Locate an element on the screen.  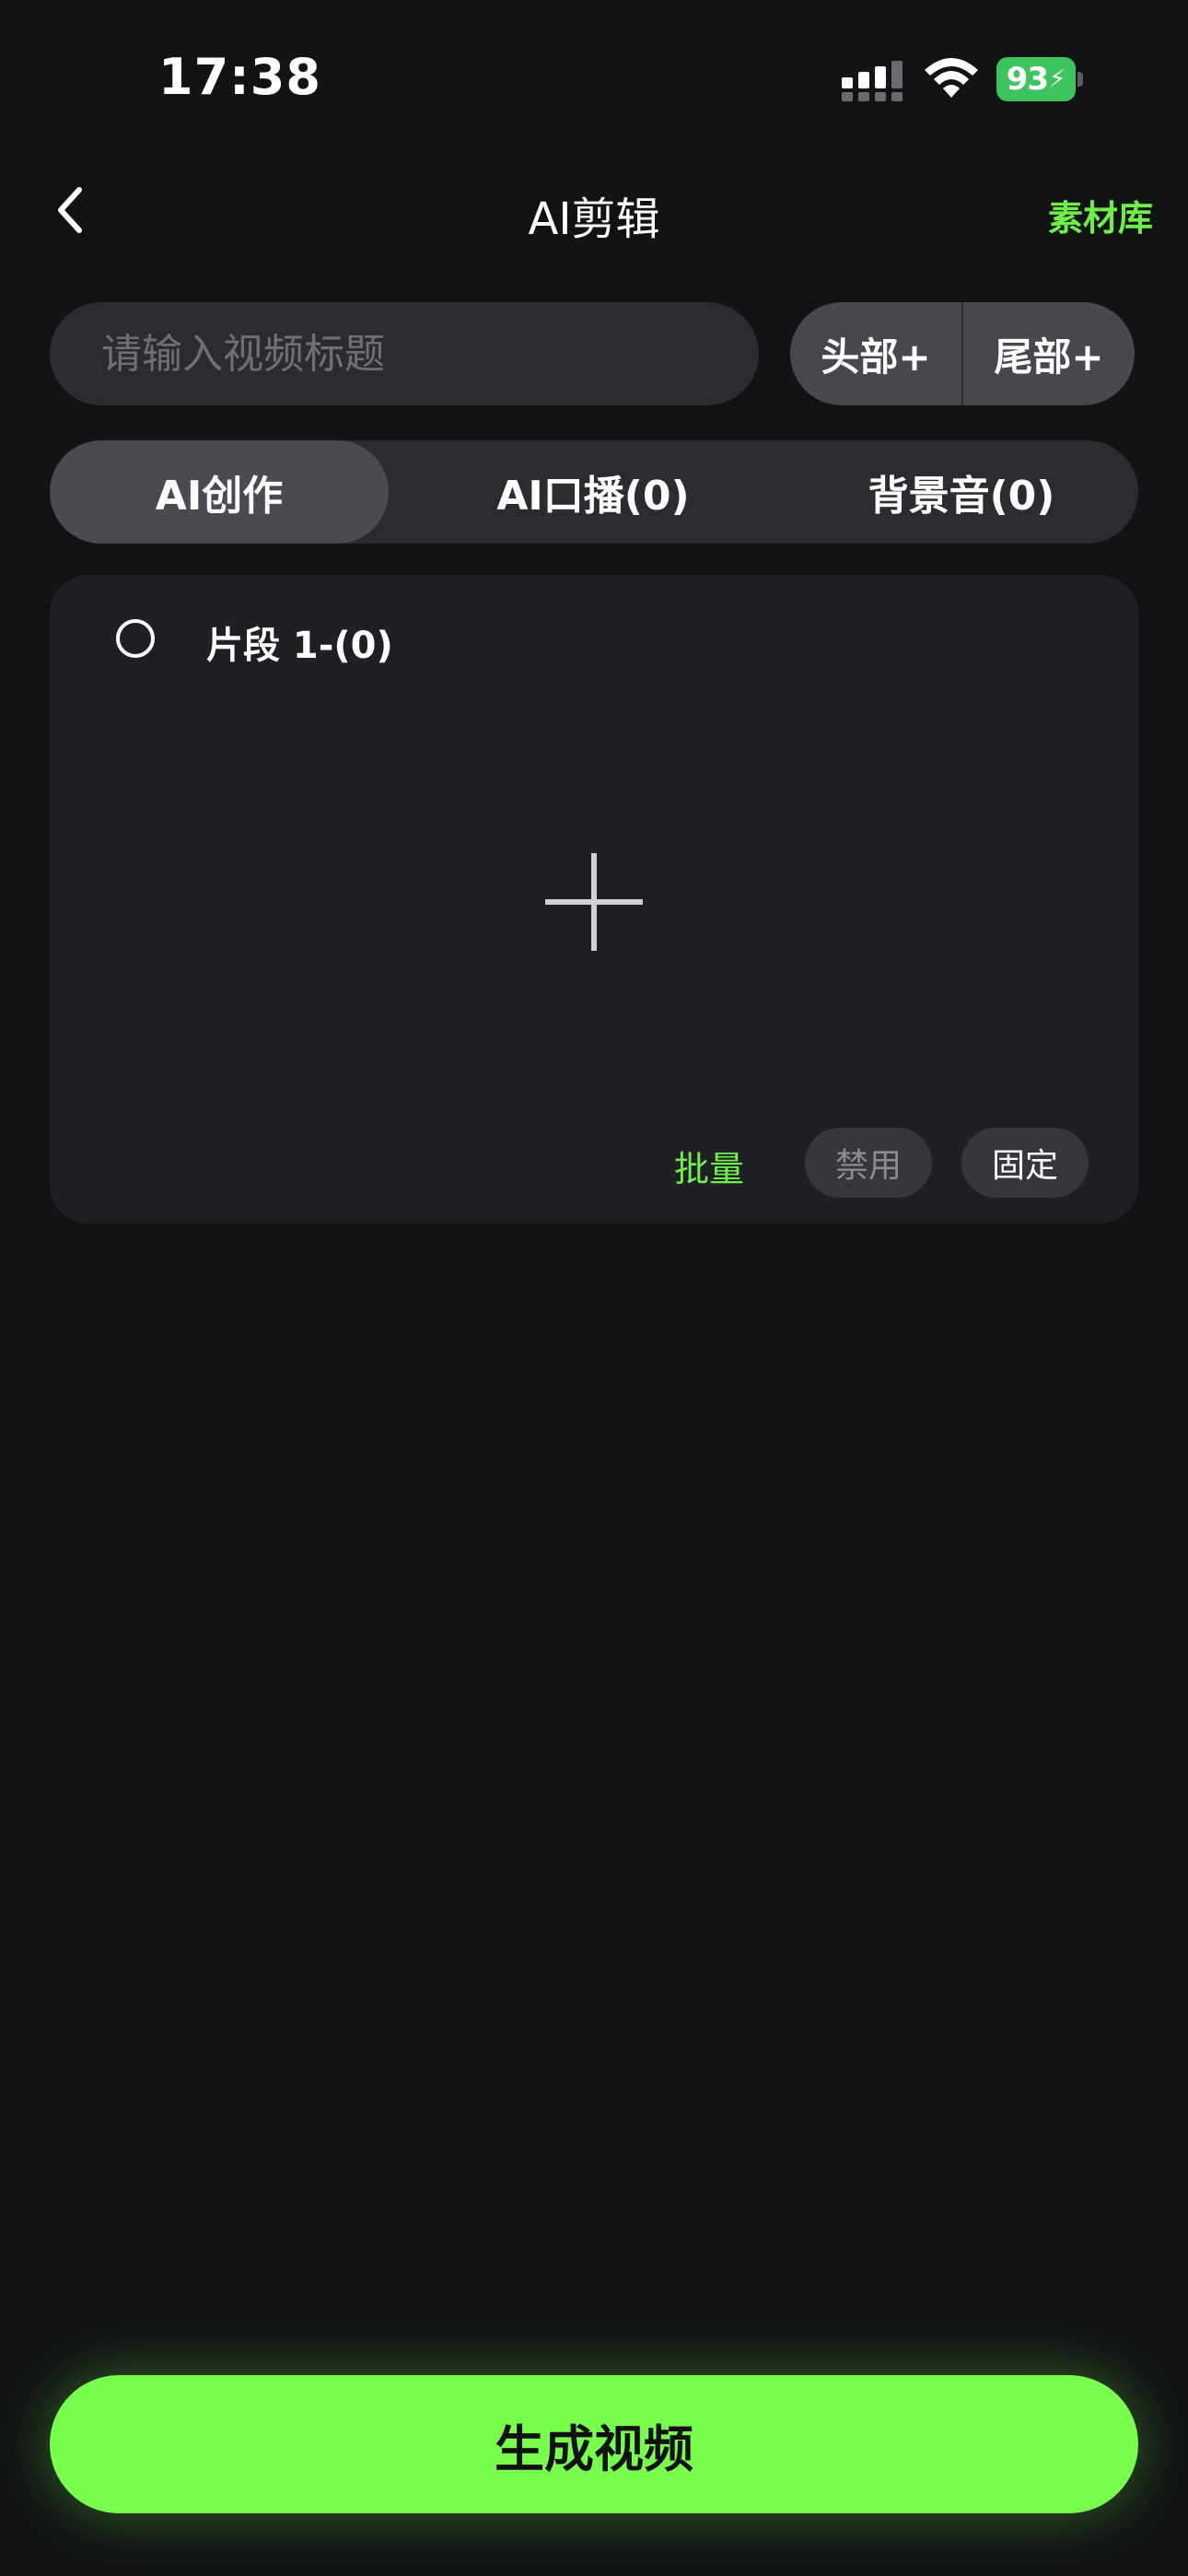
battery-level: 93 ⚡ is located at coordinates (1036, 79).